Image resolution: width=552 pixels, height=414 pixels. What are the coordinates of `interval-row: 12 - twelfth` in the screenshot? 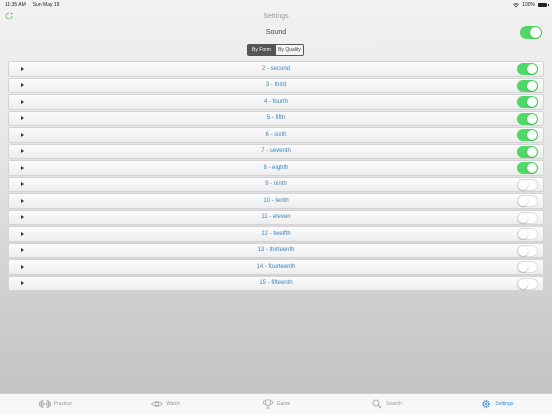 It's located at (276, 234).